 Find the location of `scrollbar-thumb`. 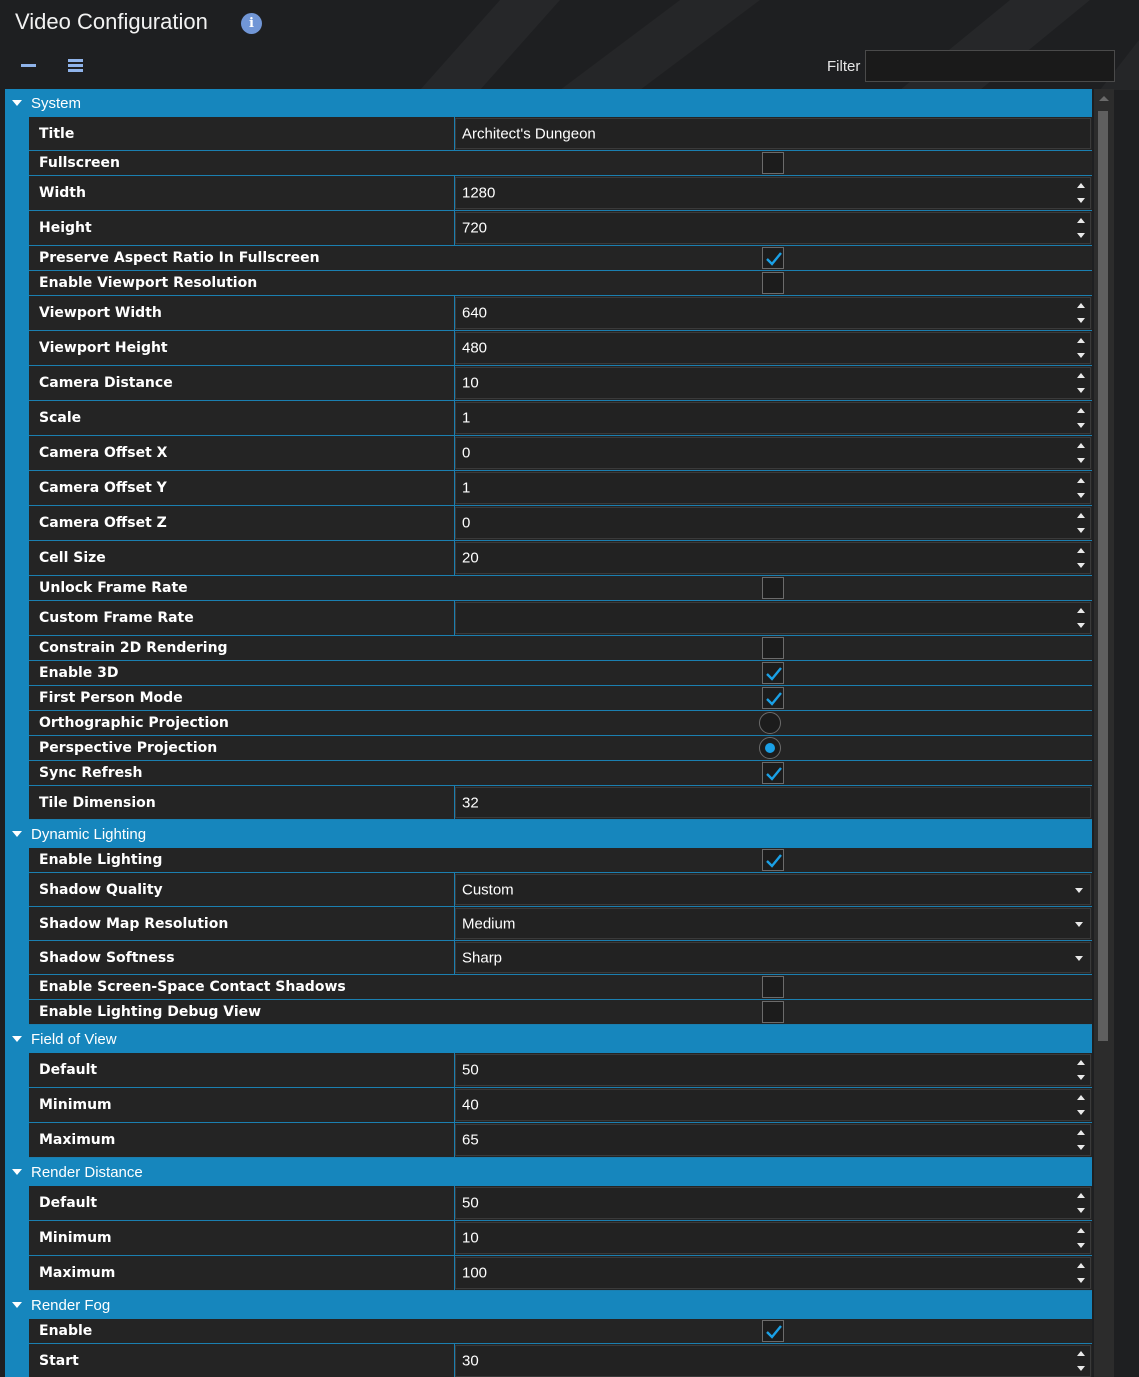

scrollbar-thumb is located at coordinates (1103, 576).